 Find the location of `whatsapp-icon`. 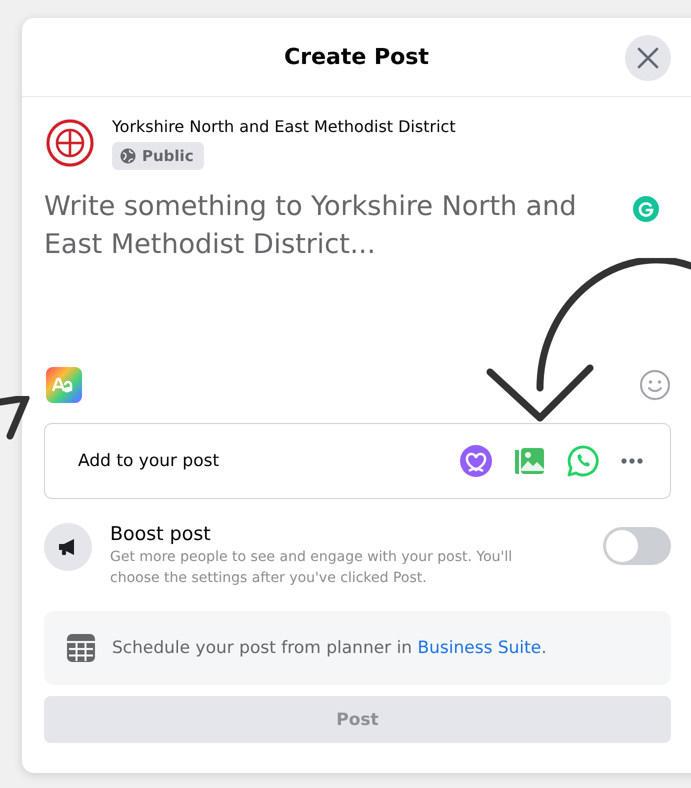

whatsapp-icon is located at coordinates (583, 461).